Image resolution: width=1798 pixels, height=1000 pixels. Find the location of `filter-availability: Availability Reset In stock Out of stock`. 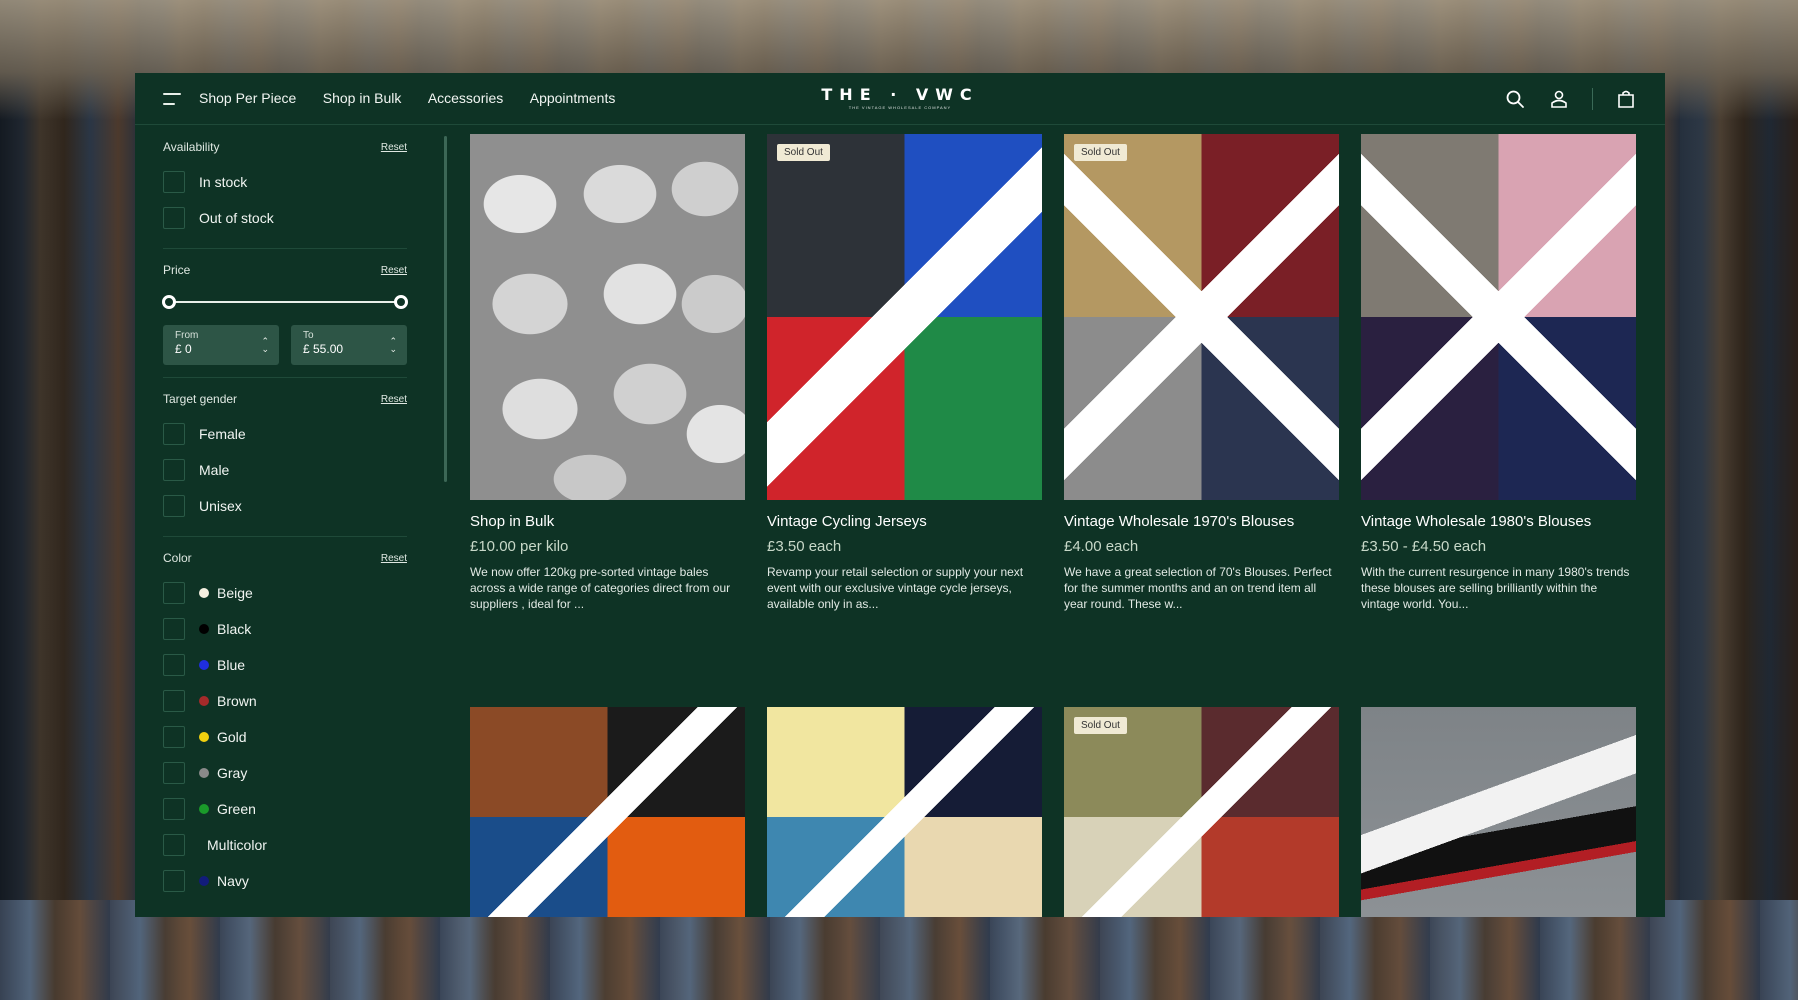

filter-availability: Availability Reset In stock Out of stock is located at coordinates (285, 187).